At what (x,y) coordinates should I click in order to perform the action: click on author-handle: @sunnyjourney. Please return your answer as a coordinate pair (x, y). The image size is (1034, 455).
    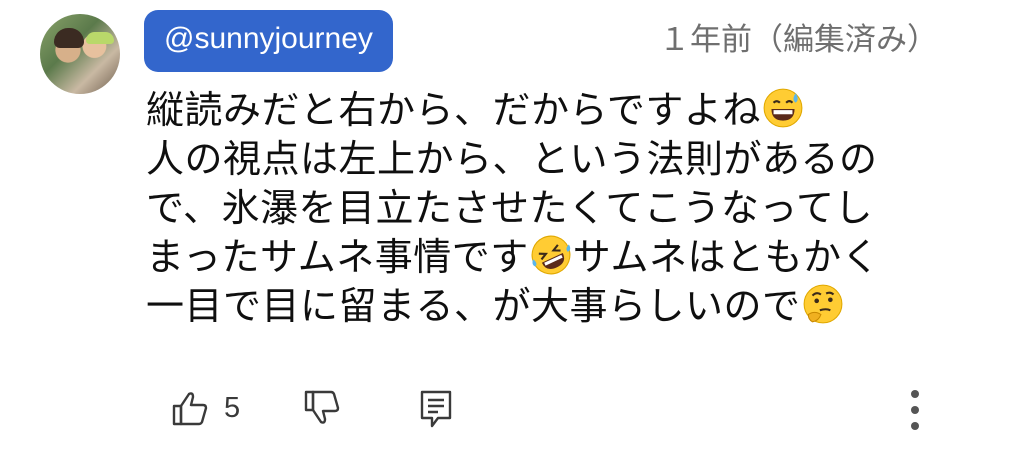
    Looking at the image, I should click on (268, 38).